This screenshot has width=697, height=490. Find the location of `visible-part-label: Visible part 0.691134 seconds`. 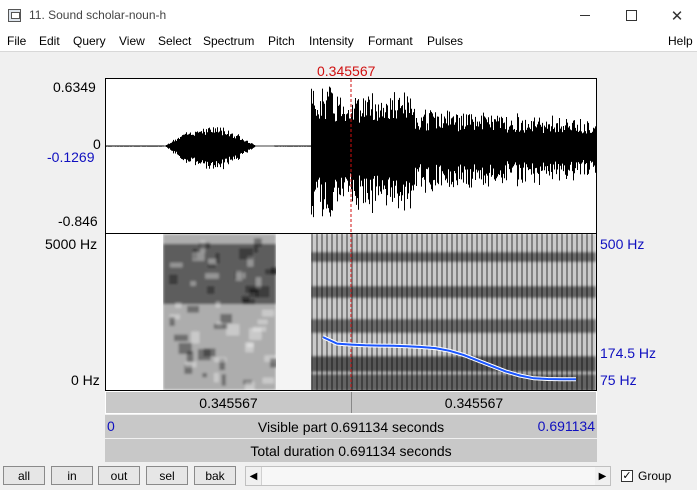

visible-part-label: Visible part 0.691134 seconds is located at coordinates (351, 426).